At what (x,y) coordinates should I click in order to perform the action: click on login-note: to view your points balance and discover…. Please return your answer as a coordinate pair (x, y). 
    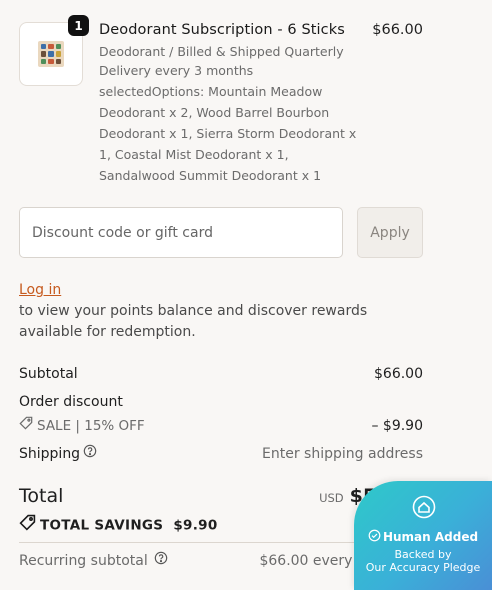
    Looking at the image, I should click on (193, 321).